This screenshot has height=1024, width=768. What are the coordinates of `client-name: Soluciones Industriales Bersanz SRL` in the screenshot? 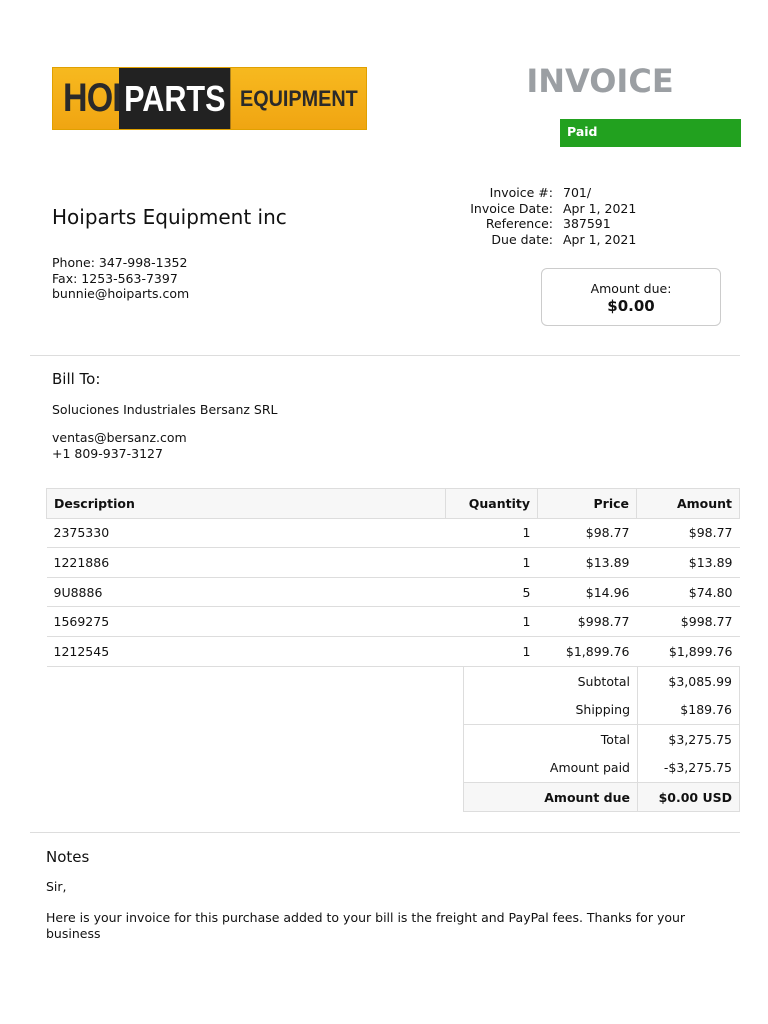 It's located at (165, 409).